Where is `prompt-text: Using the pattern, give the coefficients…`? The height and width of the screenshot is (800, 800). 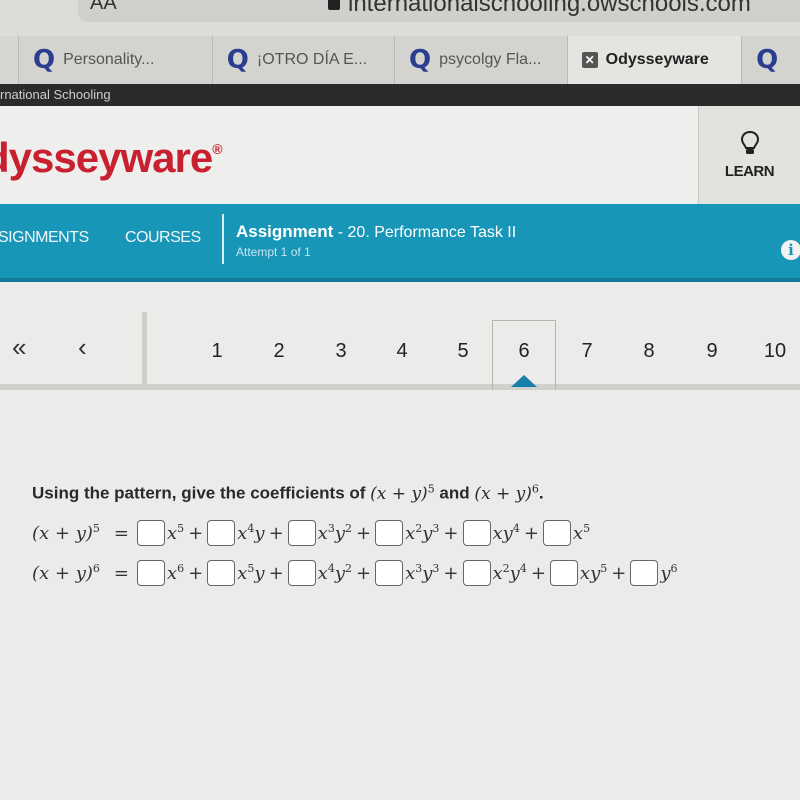 prompt-text: Using the pattern, give the coefficients… is located at coordinates (201, 493).